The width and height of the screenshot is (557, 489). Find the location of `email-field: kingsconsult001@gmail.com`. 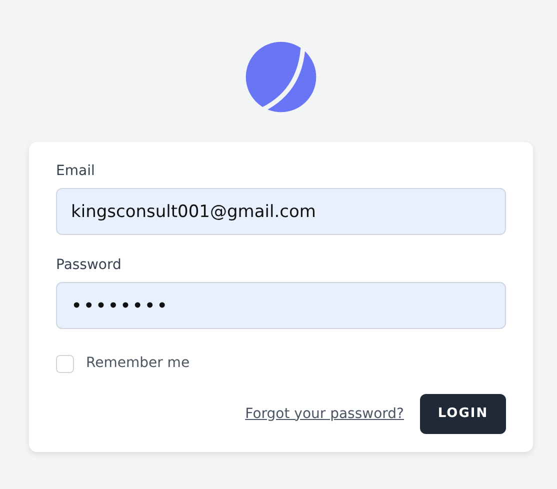

email-field: kingsconsult001@gmail.com is located at coordinates (281, 211).